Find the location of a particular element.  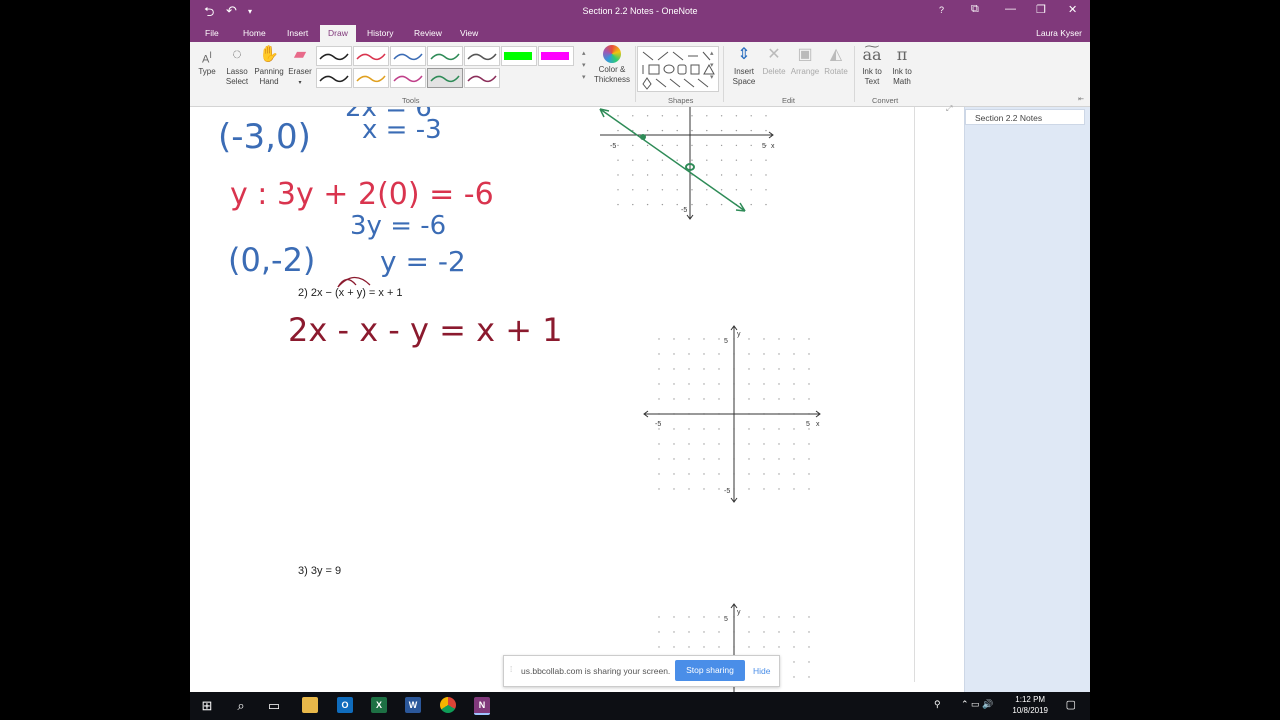

collapse-ribbon-icon: ⇤ is located at coordinates (1081, 99).